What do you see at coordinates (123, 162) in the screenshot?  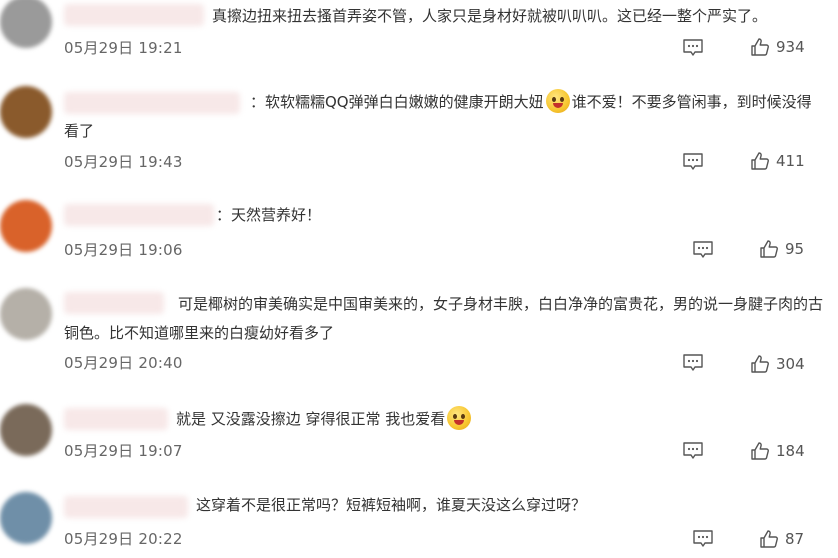 I see `comment-time: 05月29日 19:43` at bounding box center [123, 162].